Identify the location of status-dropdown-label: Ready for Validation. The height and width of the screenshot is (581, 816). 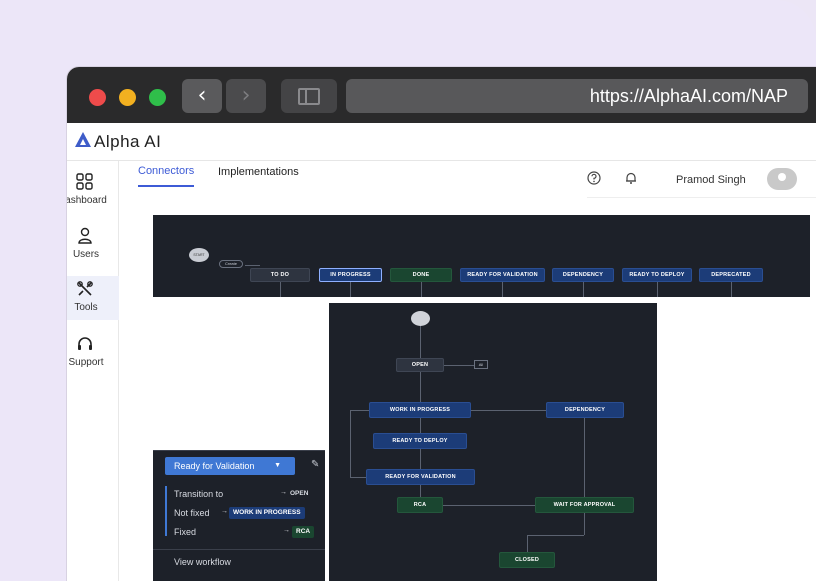
(214, 466).